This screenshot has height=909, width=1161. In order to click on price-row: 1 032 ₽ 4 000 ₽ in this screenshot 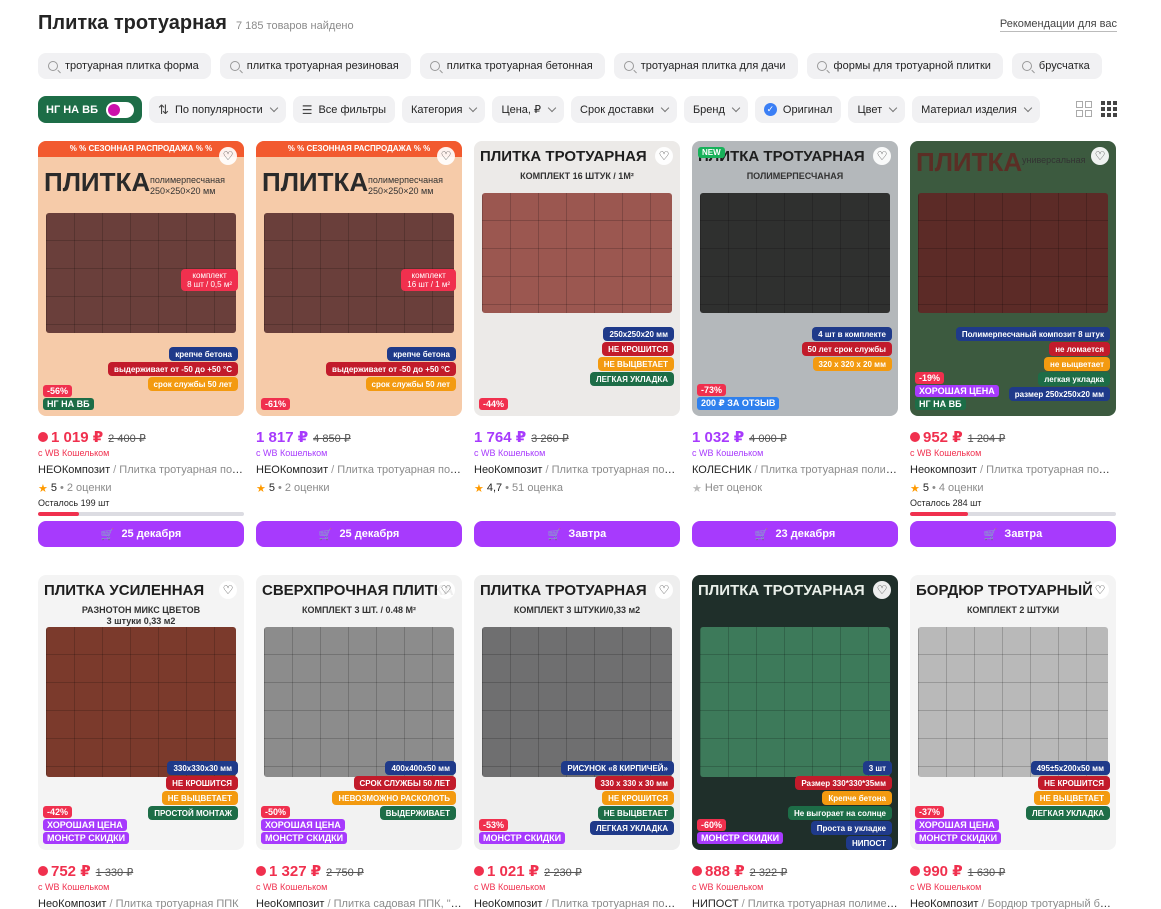, I will do `click(795, 437)`.